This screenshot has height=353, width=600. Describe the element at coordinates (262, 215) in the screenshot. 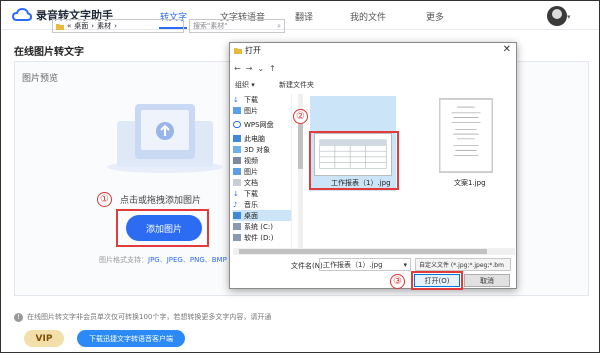

I see `tree-item-desktop: 桌面` at that location.